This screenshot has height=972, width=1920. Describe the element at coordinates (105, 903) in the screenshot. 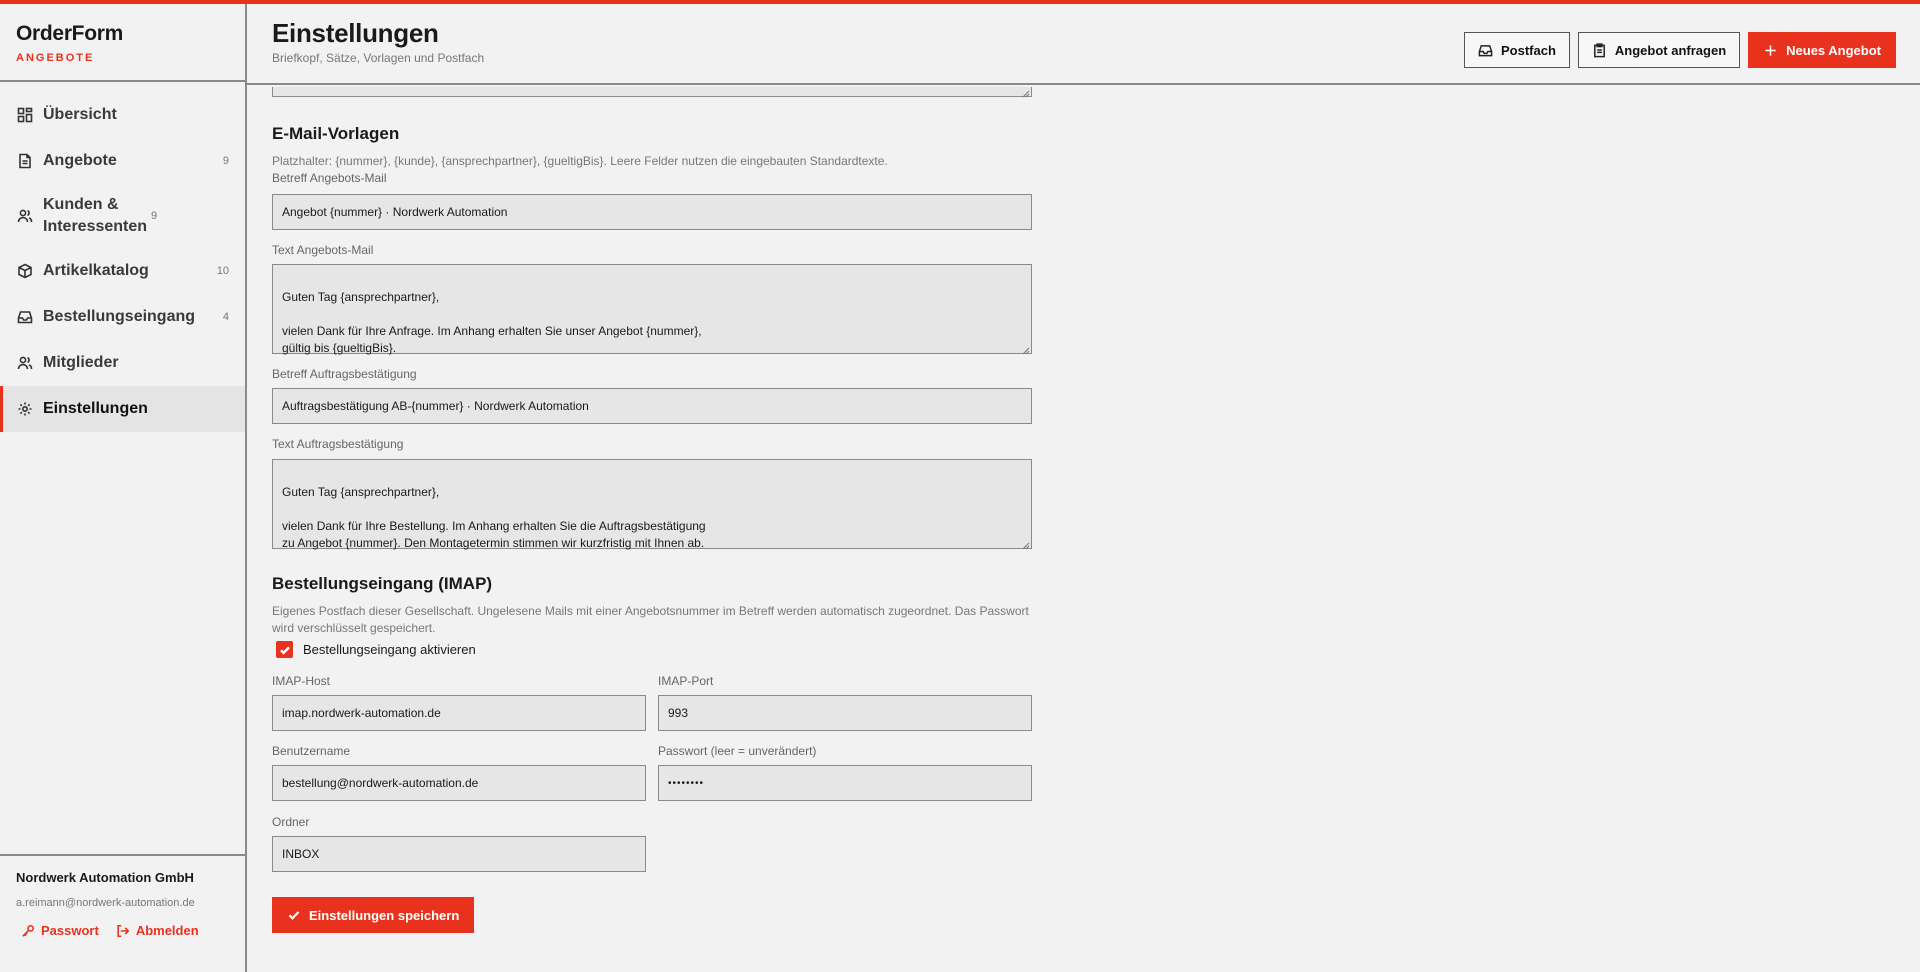

I see `user-email: a.reimann@nordwerk-automation.de` at that location.